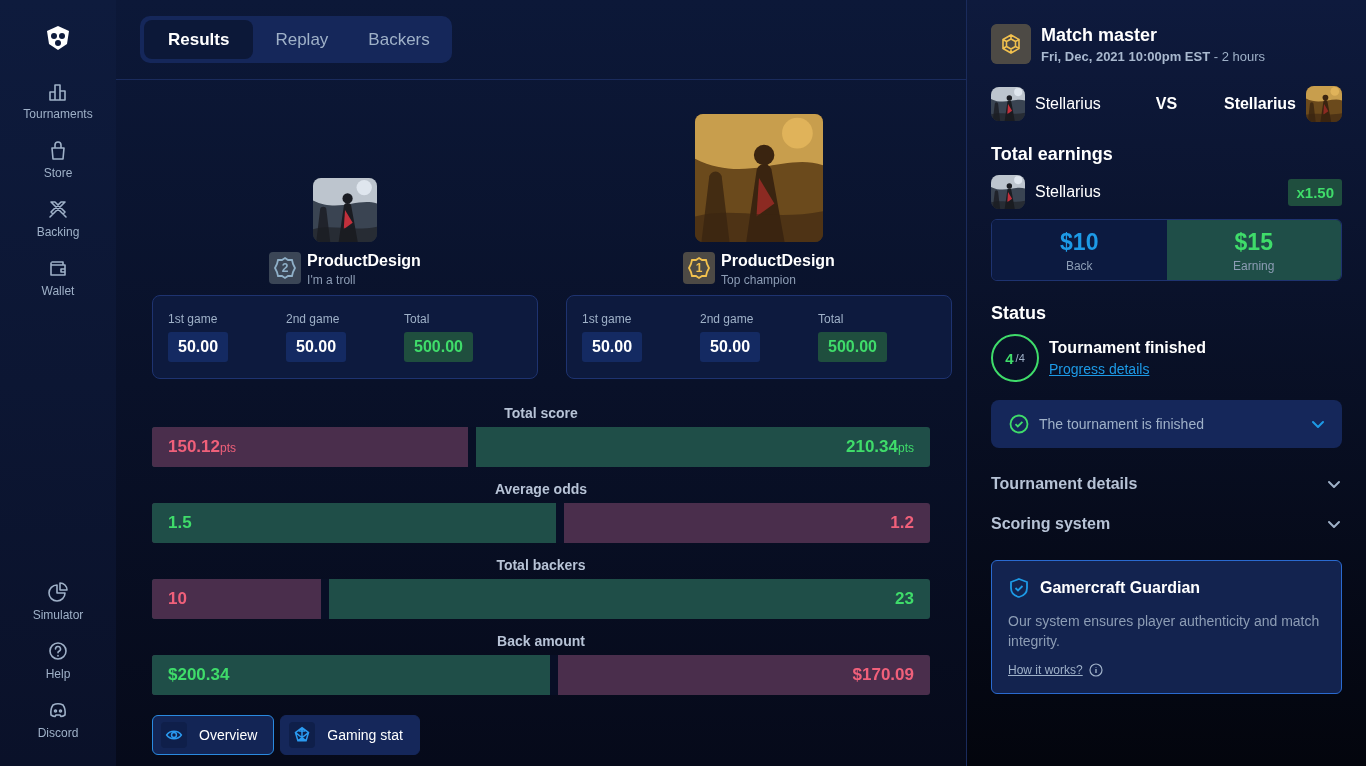 This screenshot has height=766, width=1366. Describe the element at coordinates (399, 39) in the screenshot. I see `tab: Backers` at that location.